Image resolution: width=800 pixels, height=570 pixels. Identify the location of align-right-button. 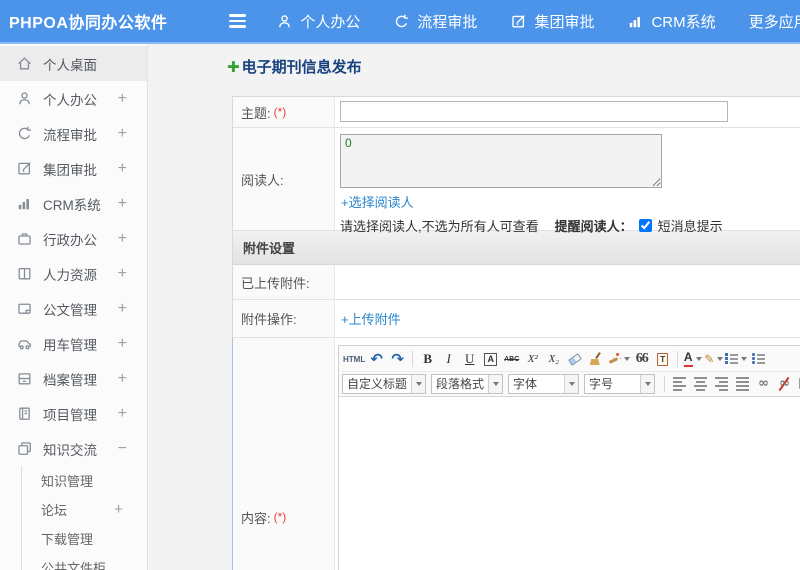
(721, 384).